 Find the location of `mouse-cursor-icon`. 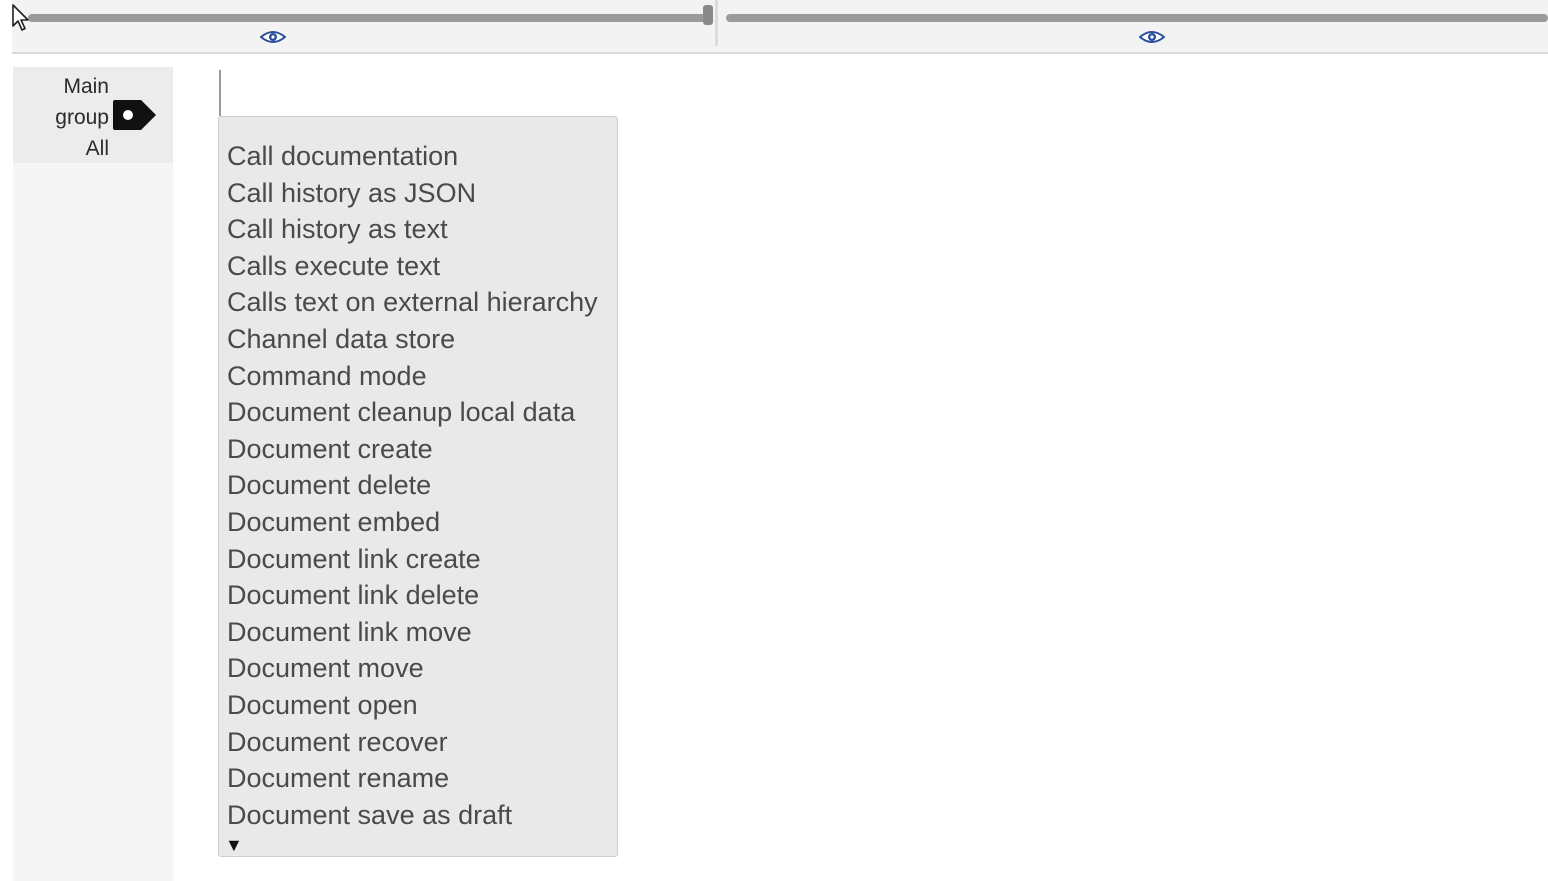

mouse-cursor-icon is located at coordinates (20, 17).